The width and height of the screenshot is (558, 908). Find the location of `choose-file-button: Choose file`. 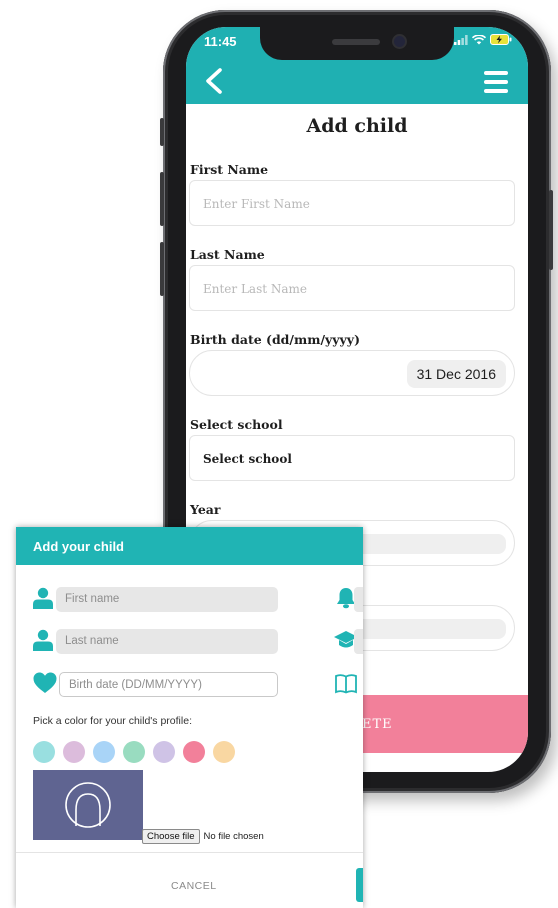

choose-file-button: Choose file is located at coordinates (171, 836).